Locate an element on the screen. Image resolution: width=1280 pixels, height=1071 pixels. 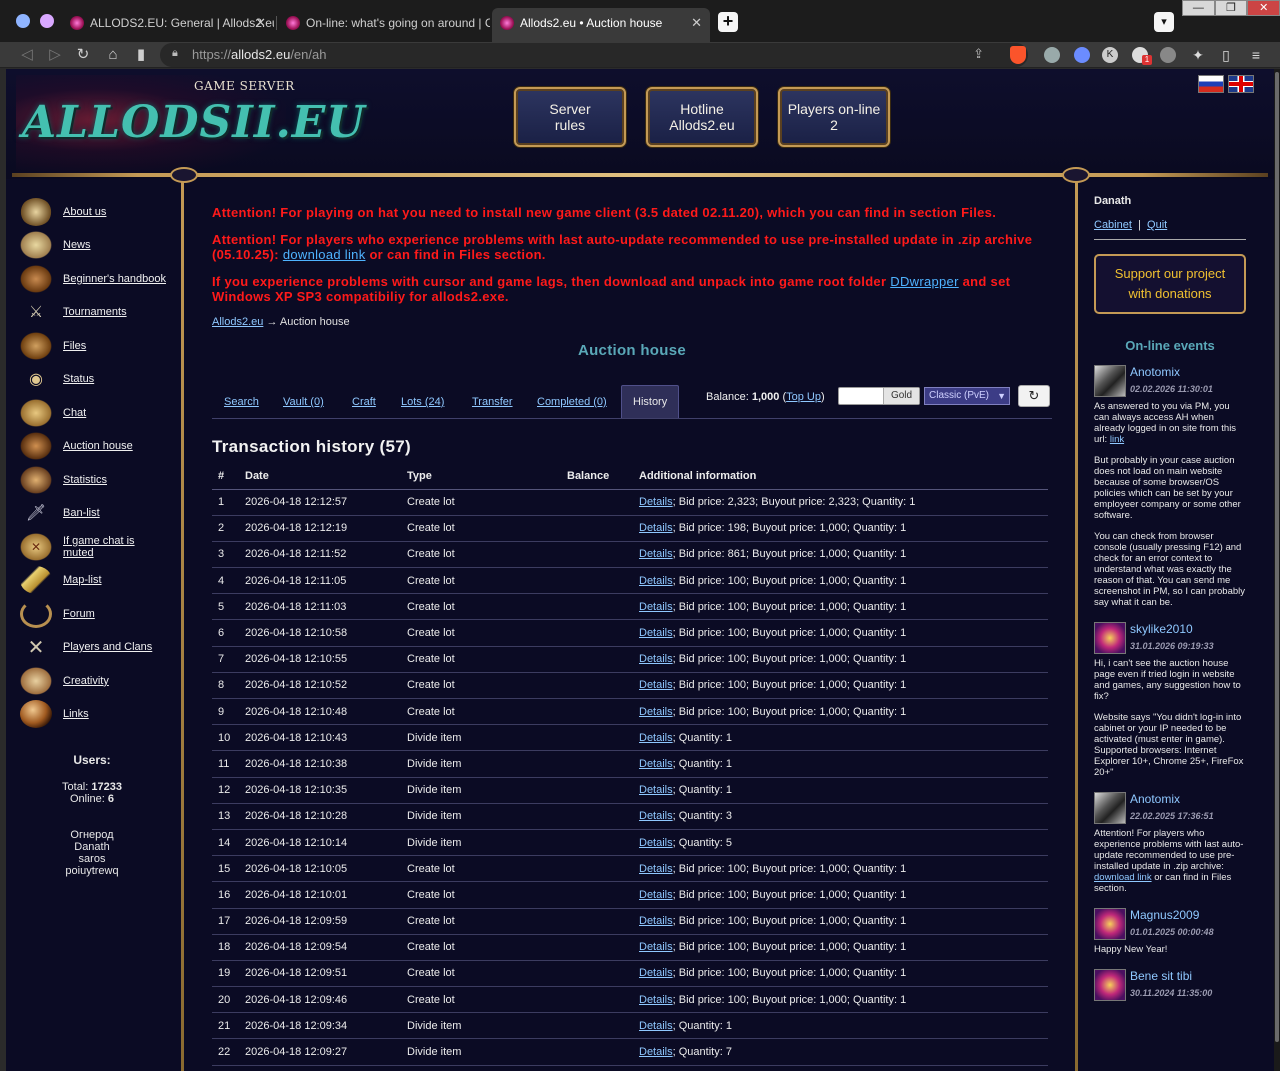
bookmark-icon: ▮ is located at coordinates (141, 55).